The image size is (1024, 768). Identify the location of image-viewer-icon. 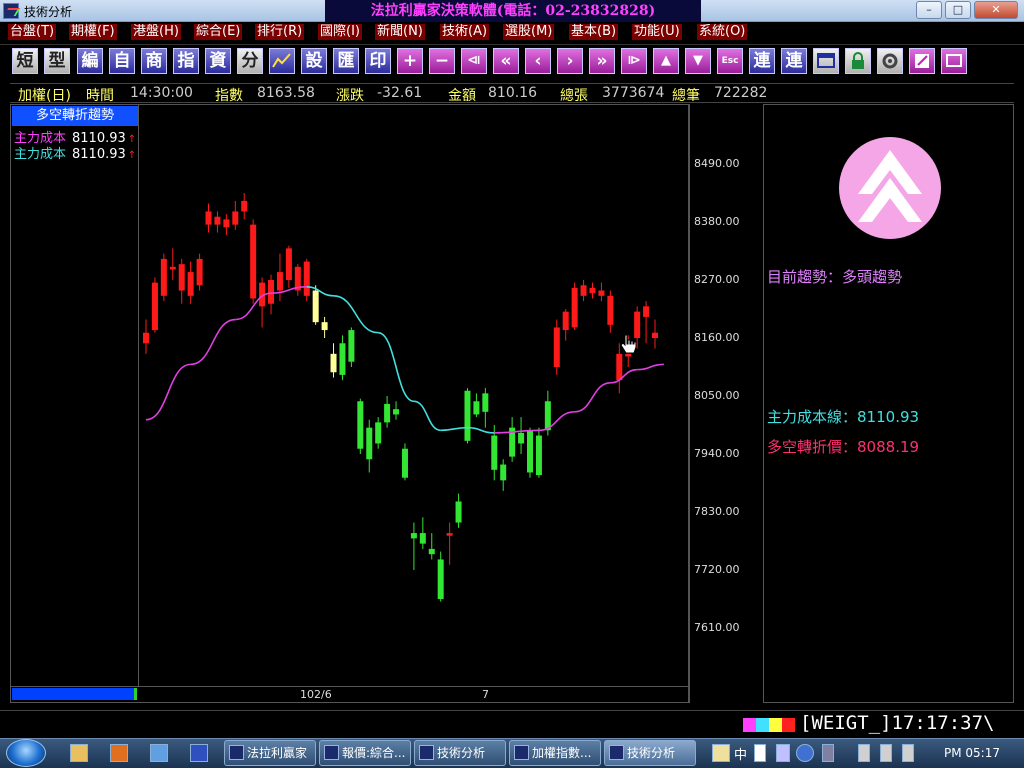
(159, 753).